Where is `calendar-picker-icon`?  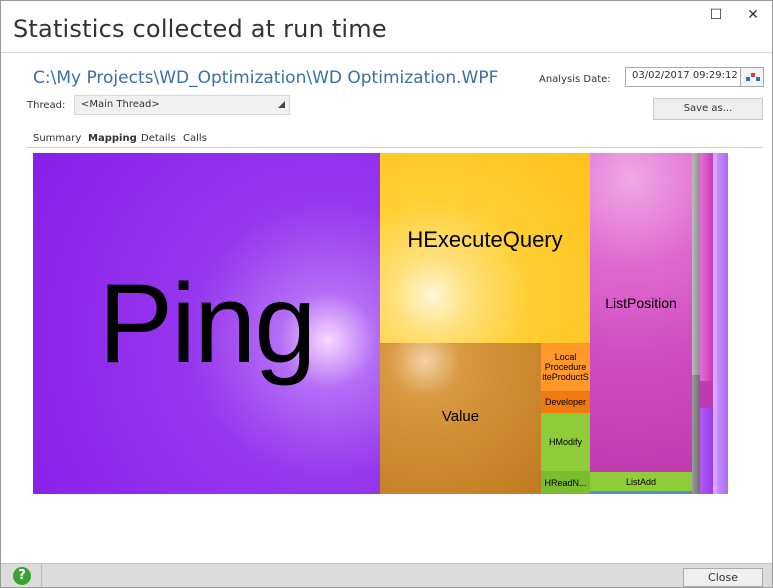
calendar-picker-icon is located at coordinates (752, 77).